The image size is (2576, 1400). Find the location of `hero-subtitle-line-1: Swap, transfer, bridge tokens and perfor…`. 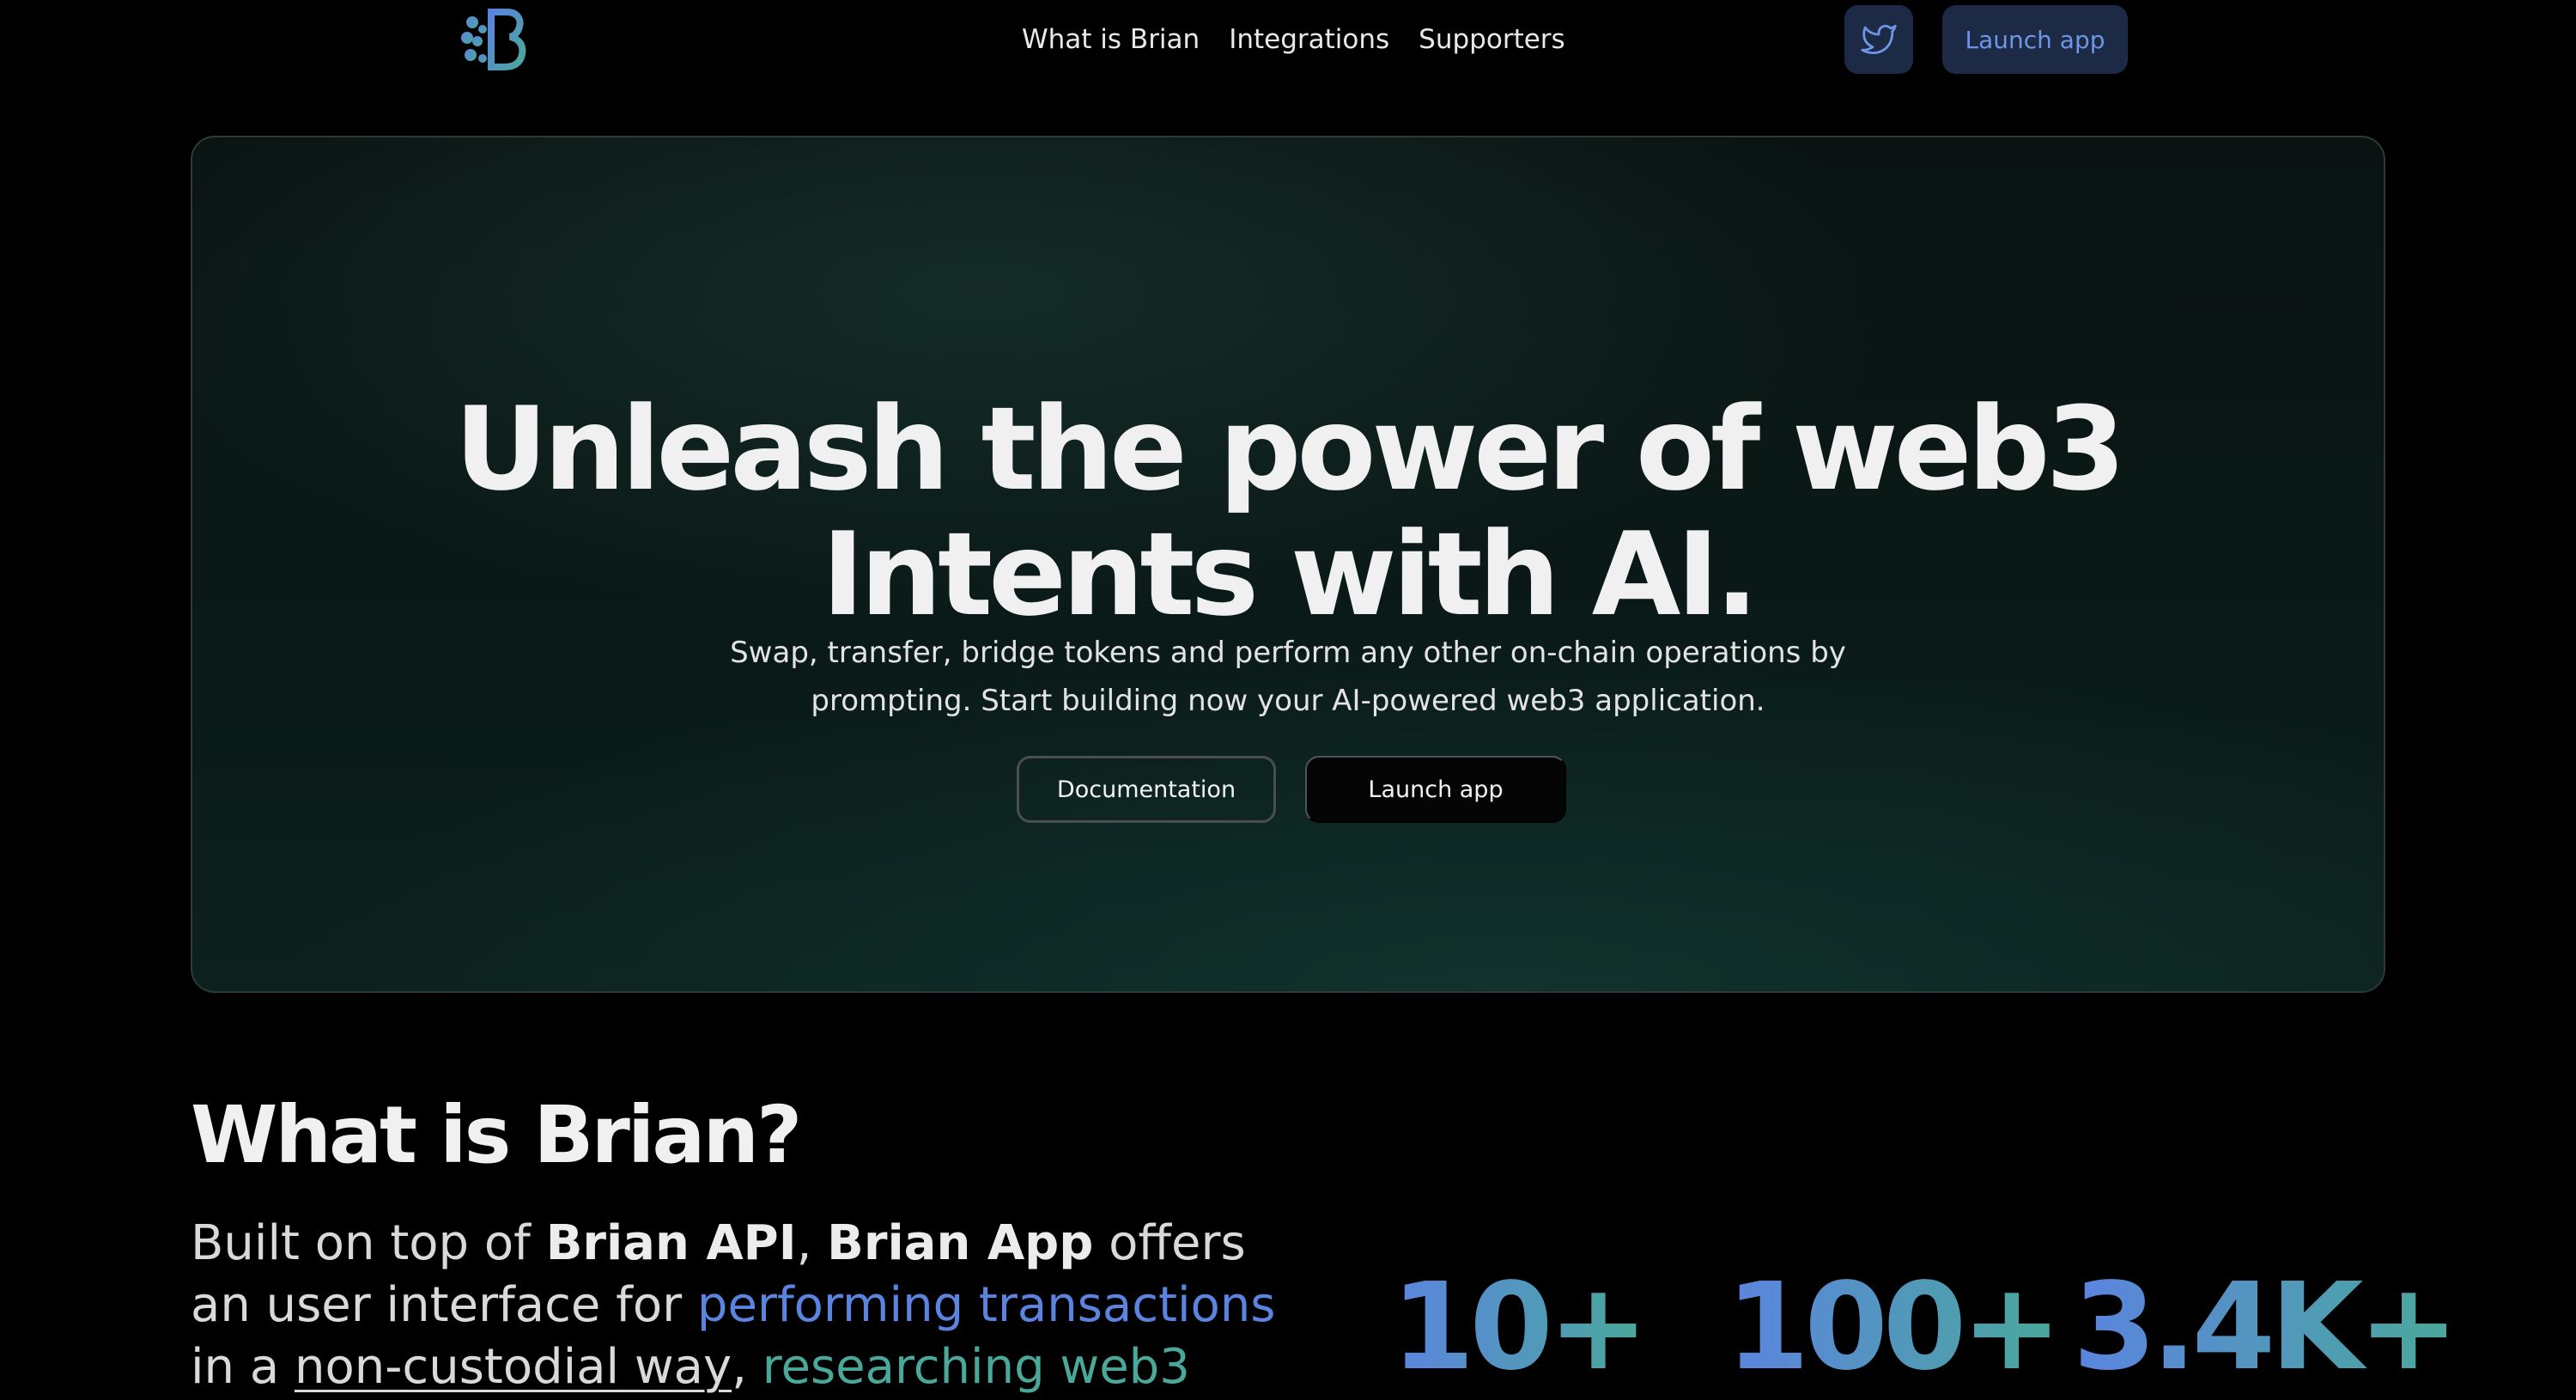

hero-subtitle-line-1: Swap, transfer, bridge tokens and perfor… is located at coordinates (1288, 653).